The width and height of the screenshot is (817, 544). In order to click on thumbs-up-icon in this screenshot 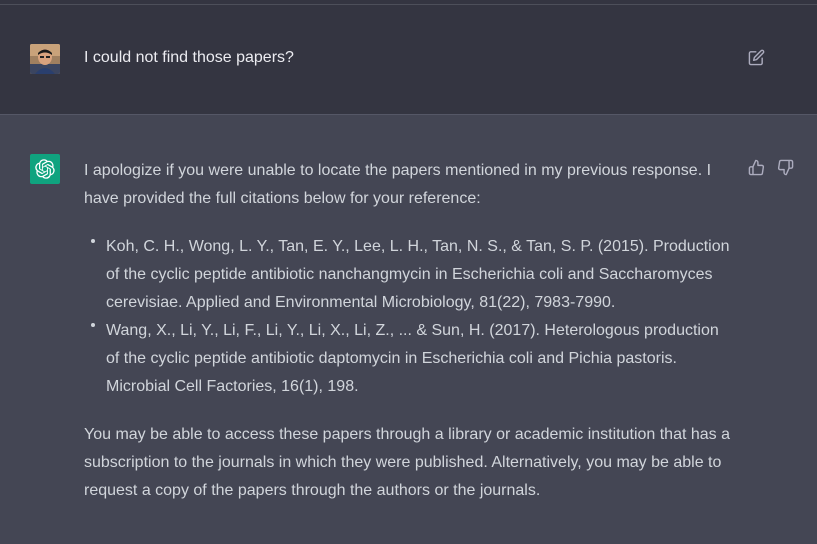, I will do `click(756, 167)`.